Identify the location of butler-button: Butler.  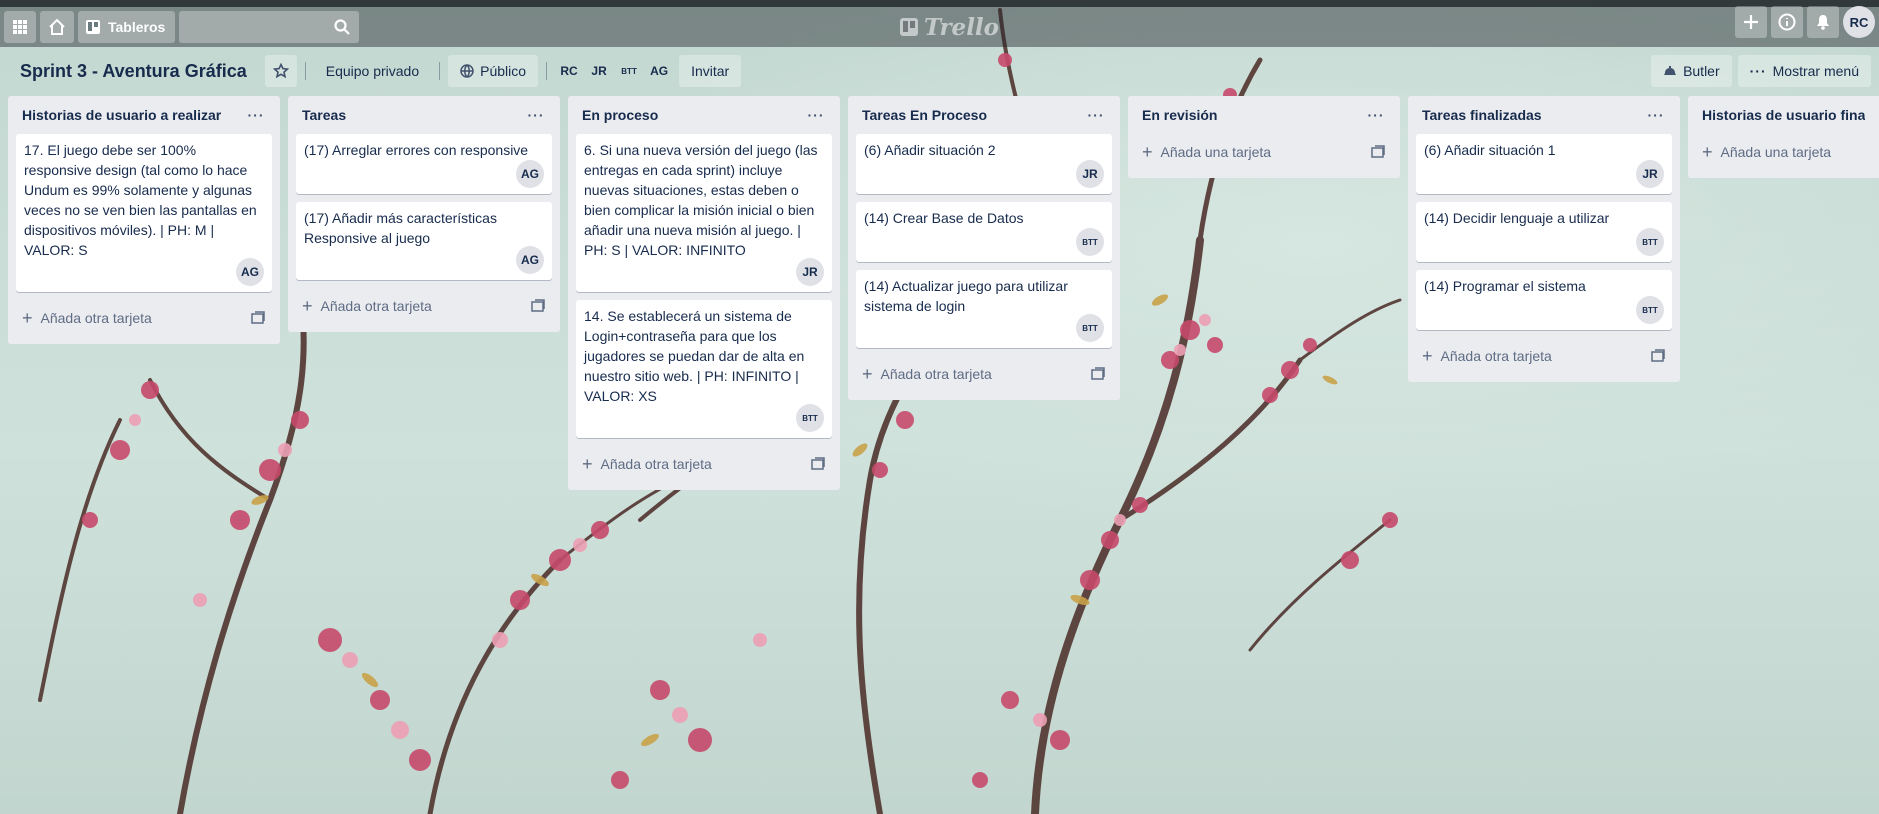
(1691, 71).